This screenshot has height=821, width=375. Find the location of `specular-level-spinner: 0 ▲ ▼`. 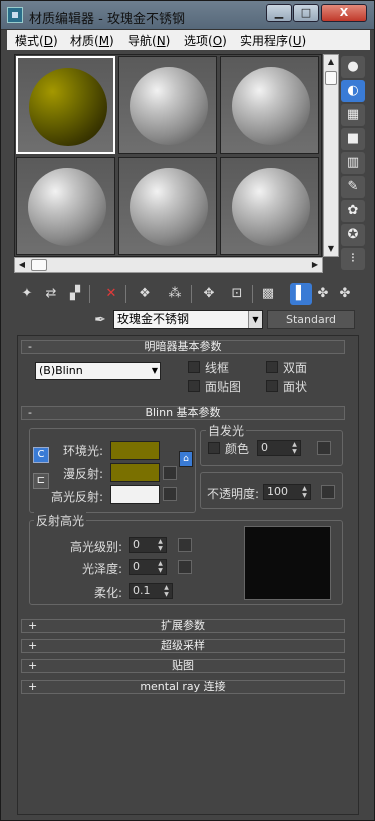

specular-level-spinner: 0 ▲ ▼ is located at coordinates (148, 545).